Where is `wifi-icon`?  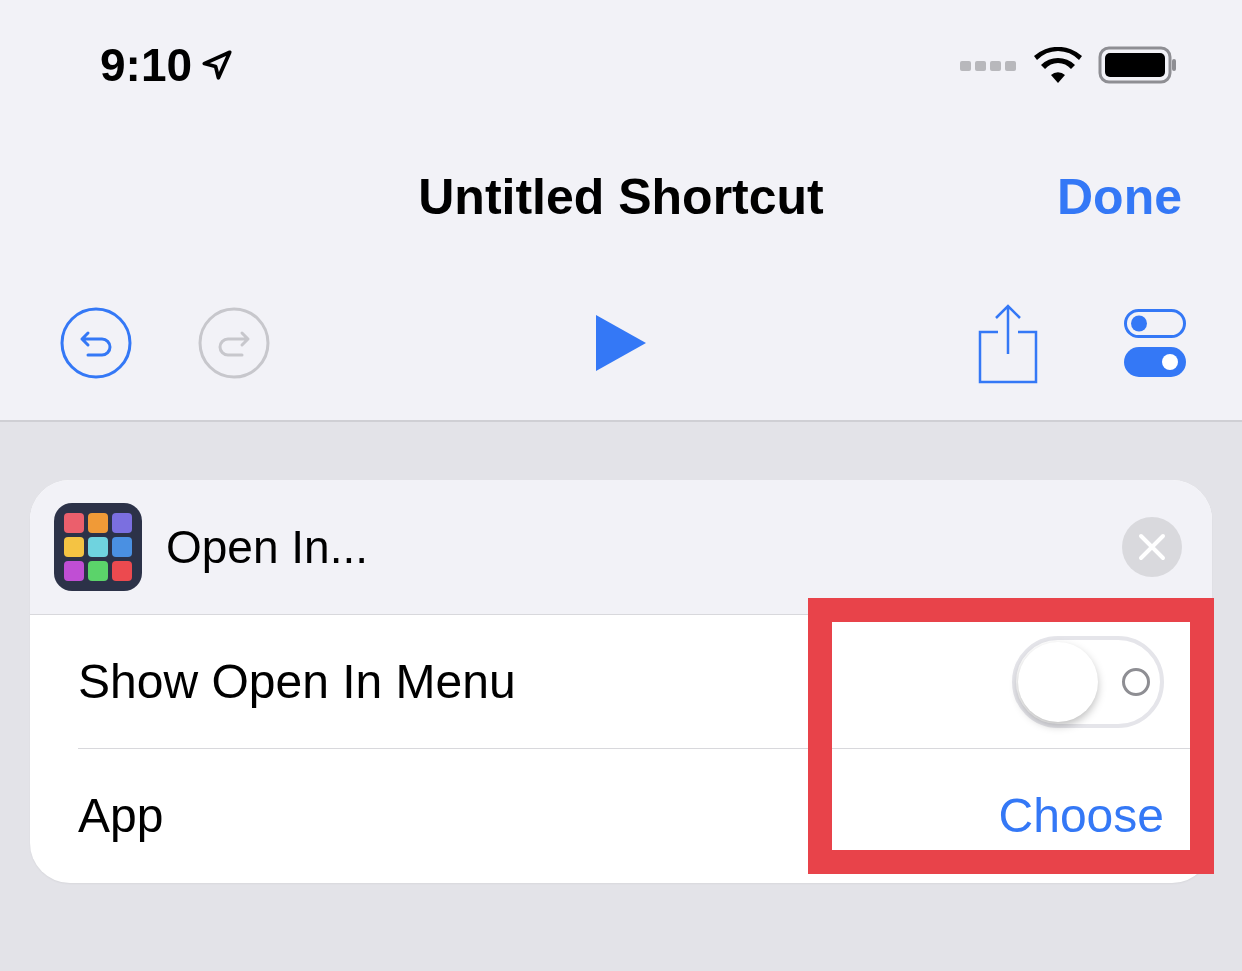 wifi-icon is located at coordinates (1058, 65).